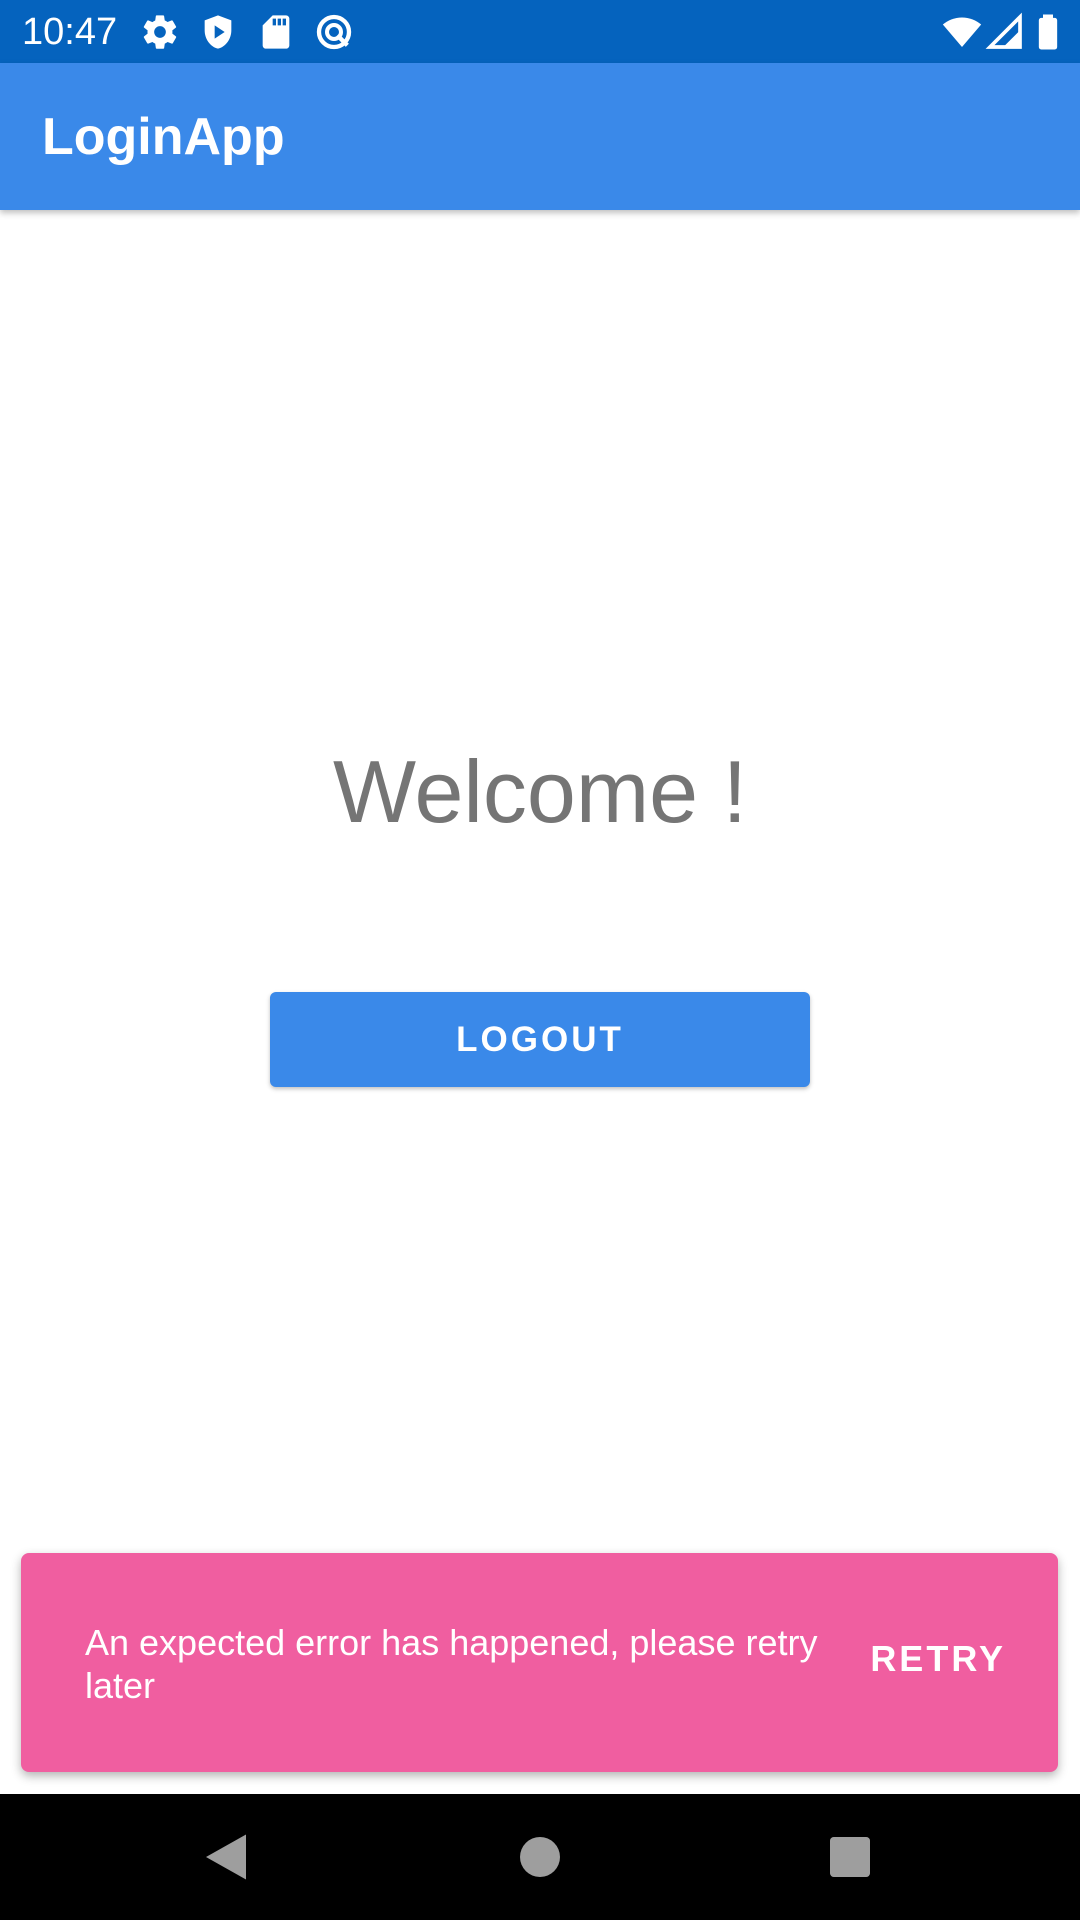  Describe the element at coordinates (1005, 32) in the screenshot. I see `cell-signal-icon` at that location.